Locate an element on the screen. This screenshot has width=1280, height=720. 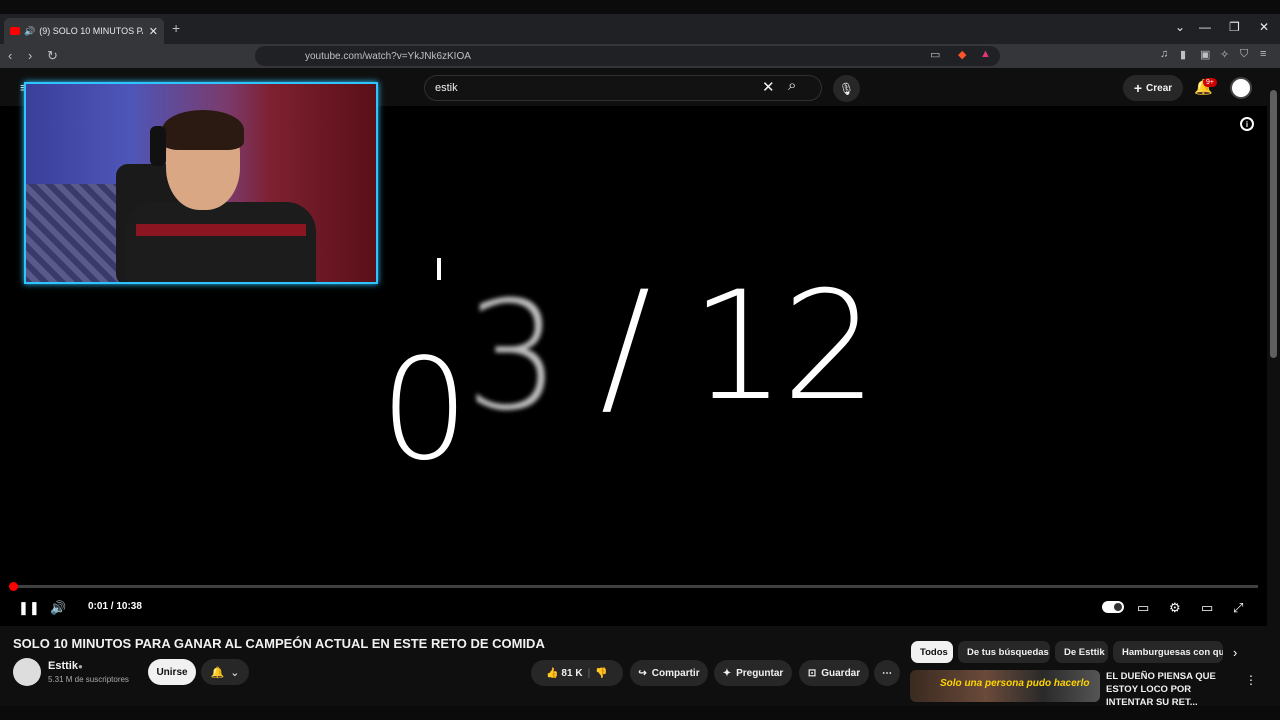
browser-tab-youtube: 🔊 (9) SOLO 10 MINUTOS PARA G ✕ is located at coordinates (84, 31).